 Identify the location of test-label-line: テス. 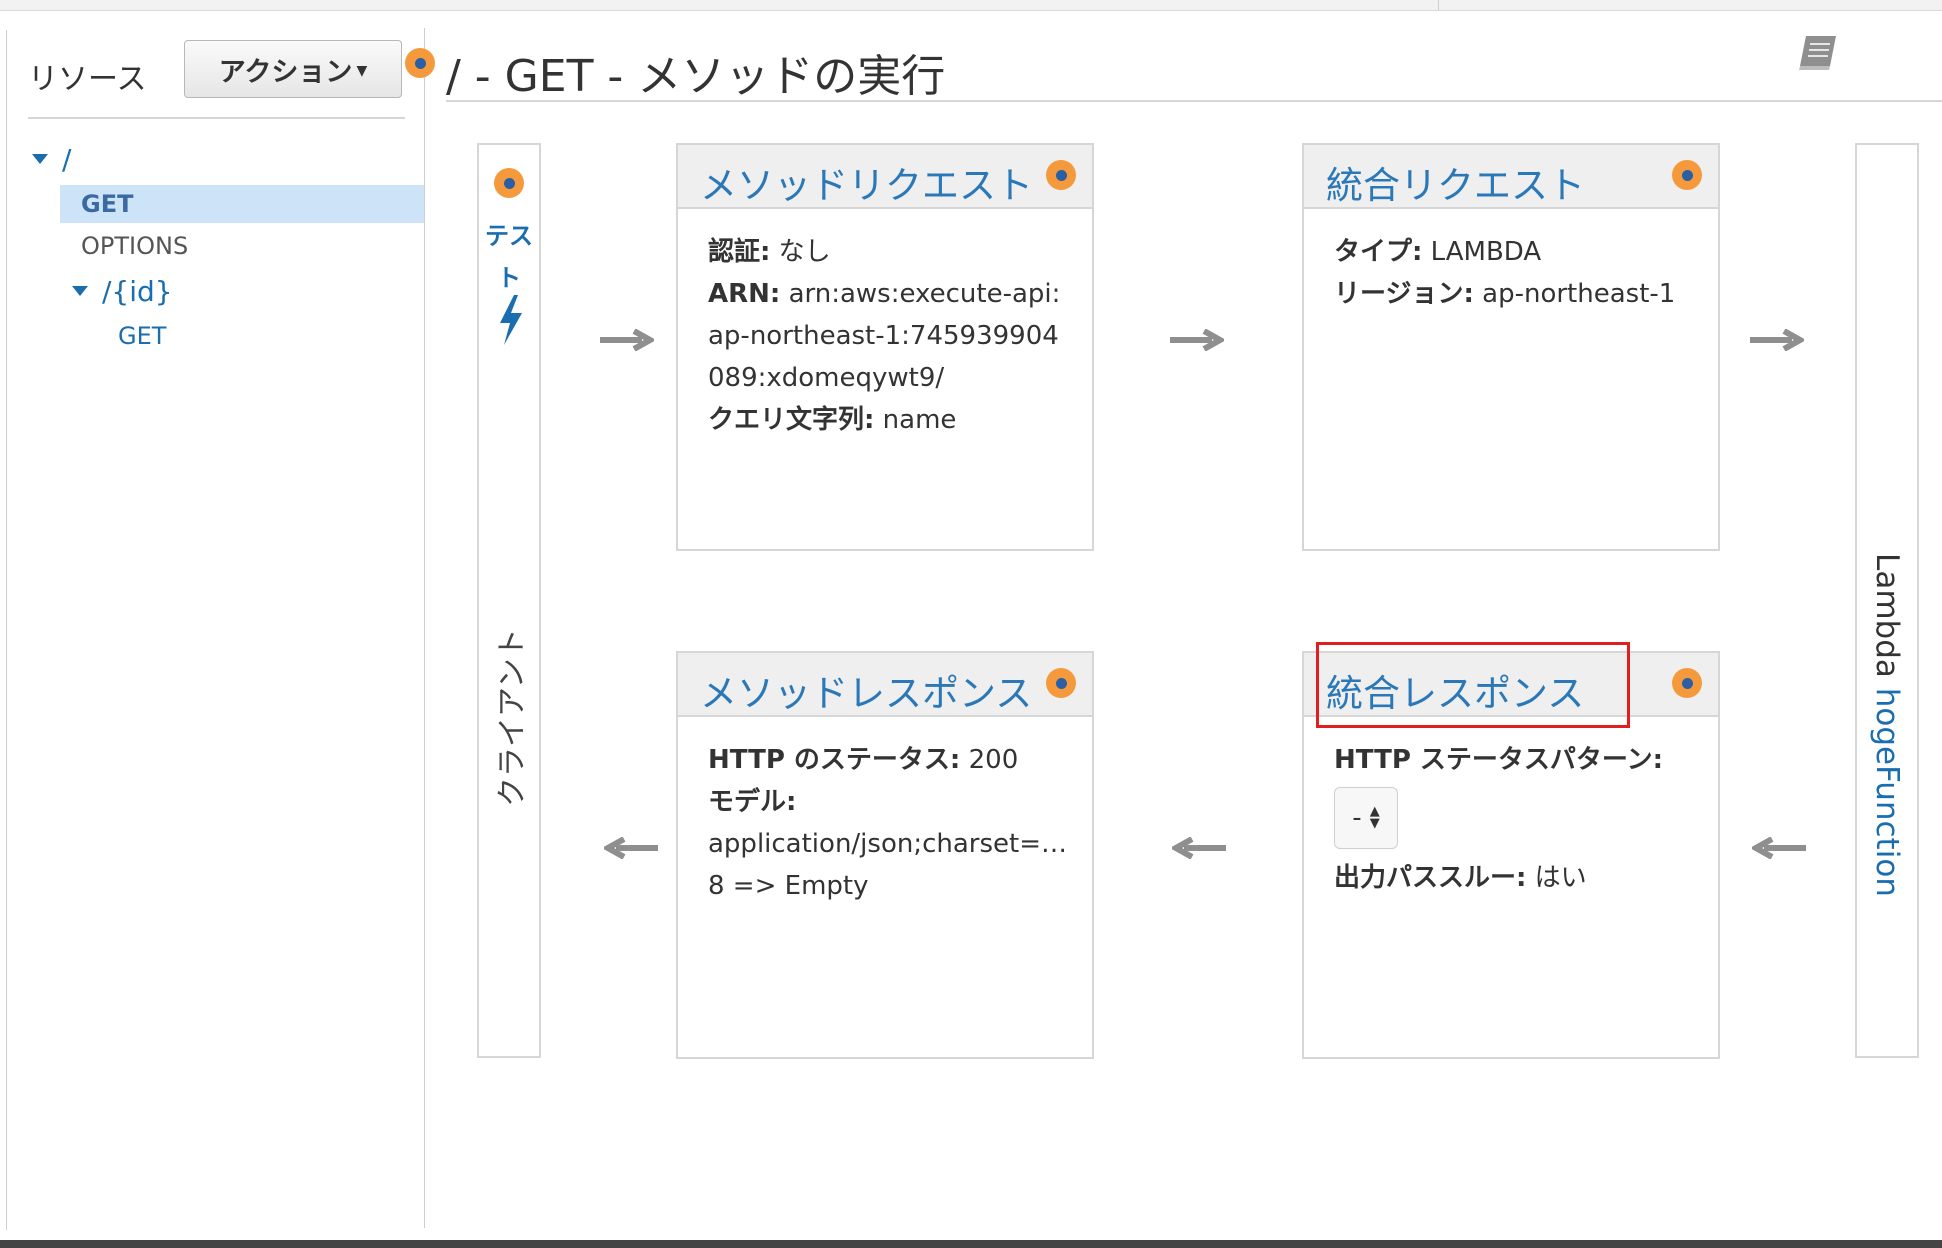
(509, 236).